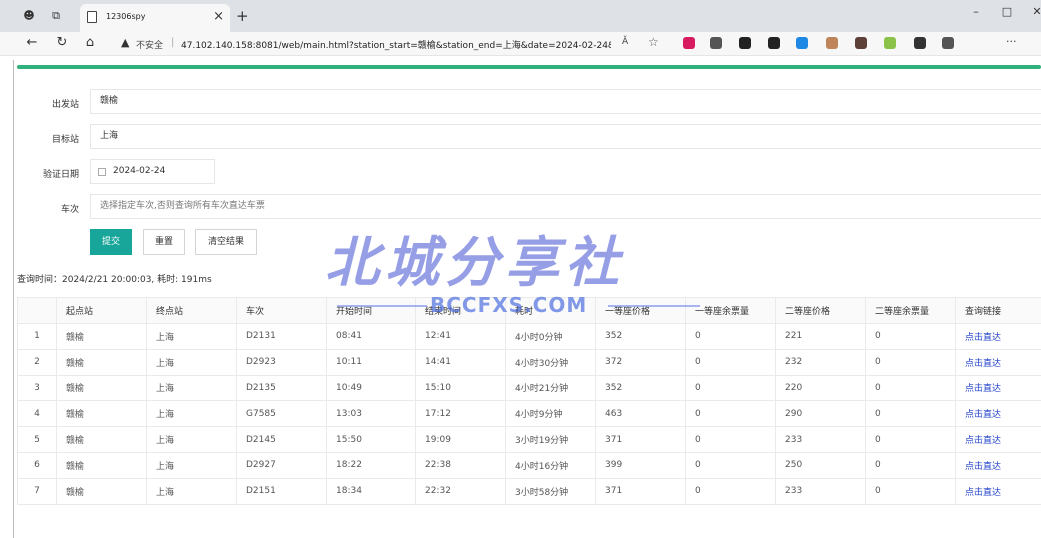  Describe the element at coordinates (37, 414) in the screenshot. I see `cell-index: 4` at that location.